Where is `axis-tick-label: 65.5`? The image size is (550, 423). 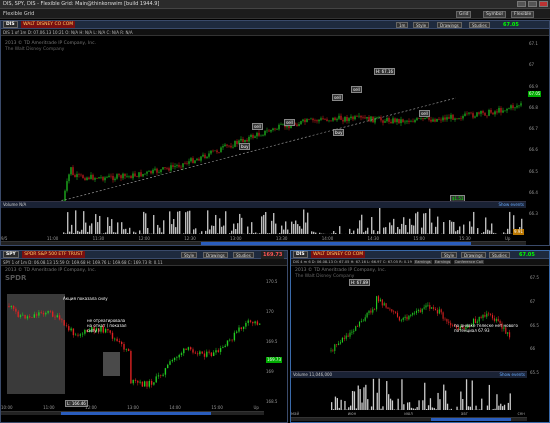
axis-tick-label: 65.5 is located at coordinates (534, 372).